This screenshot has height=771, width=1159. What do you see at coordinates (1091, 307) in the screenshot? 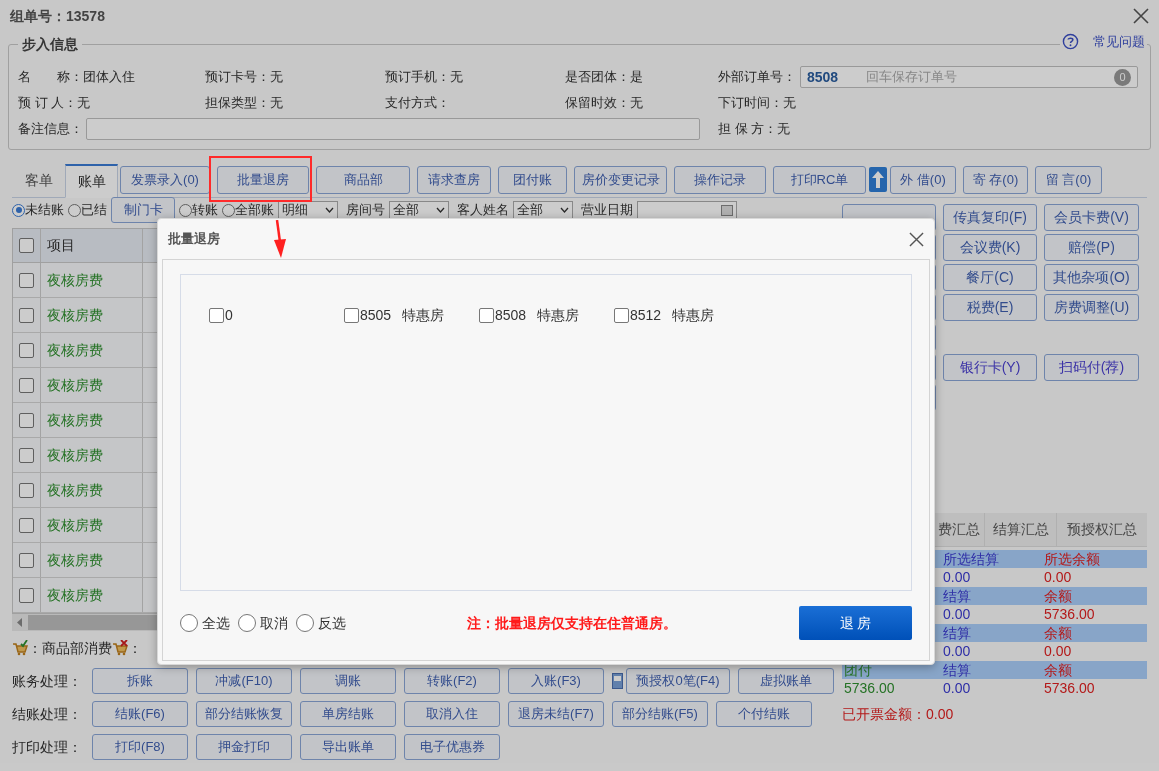
I see `charge-button: 房费调整(U)` at bounding box center [1091, 307].